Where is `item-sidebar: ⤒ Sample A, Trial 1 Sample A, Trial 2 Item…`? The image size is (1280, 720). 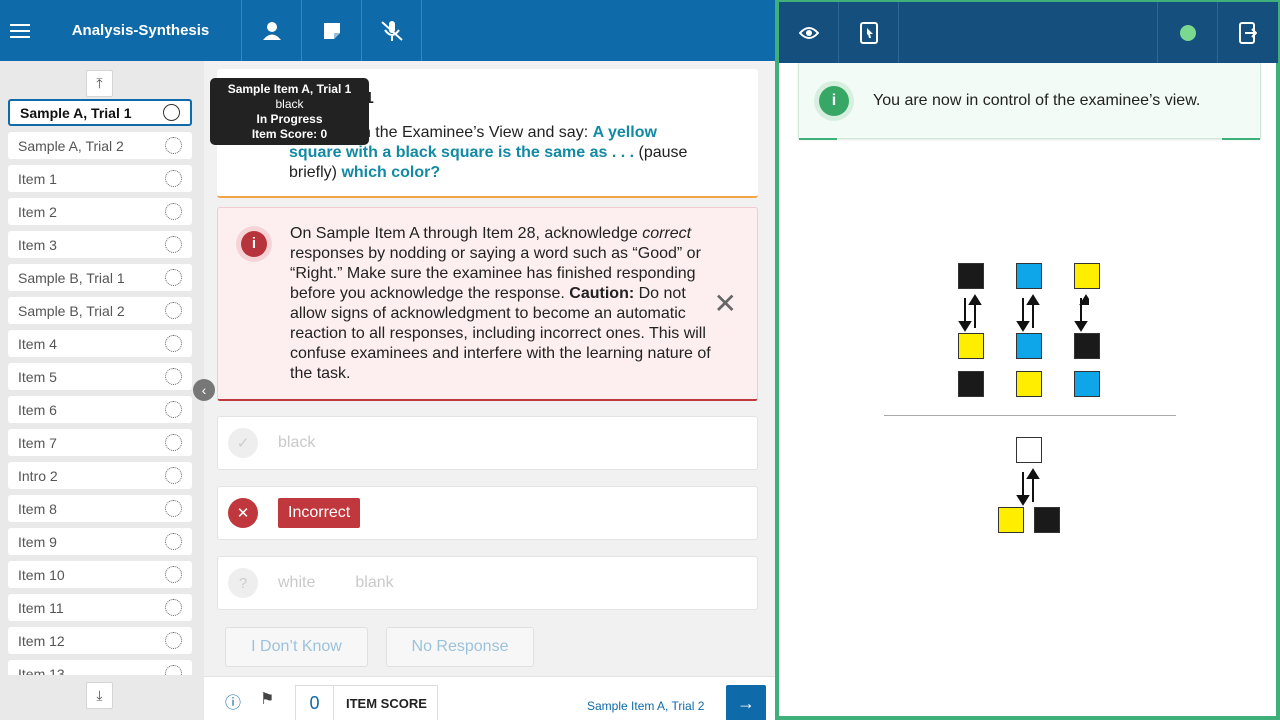 item-sidebar: ⤒ Sample A, Trial 1 Sample A, Trial 2 Item… is located at coordinates (102, 390).